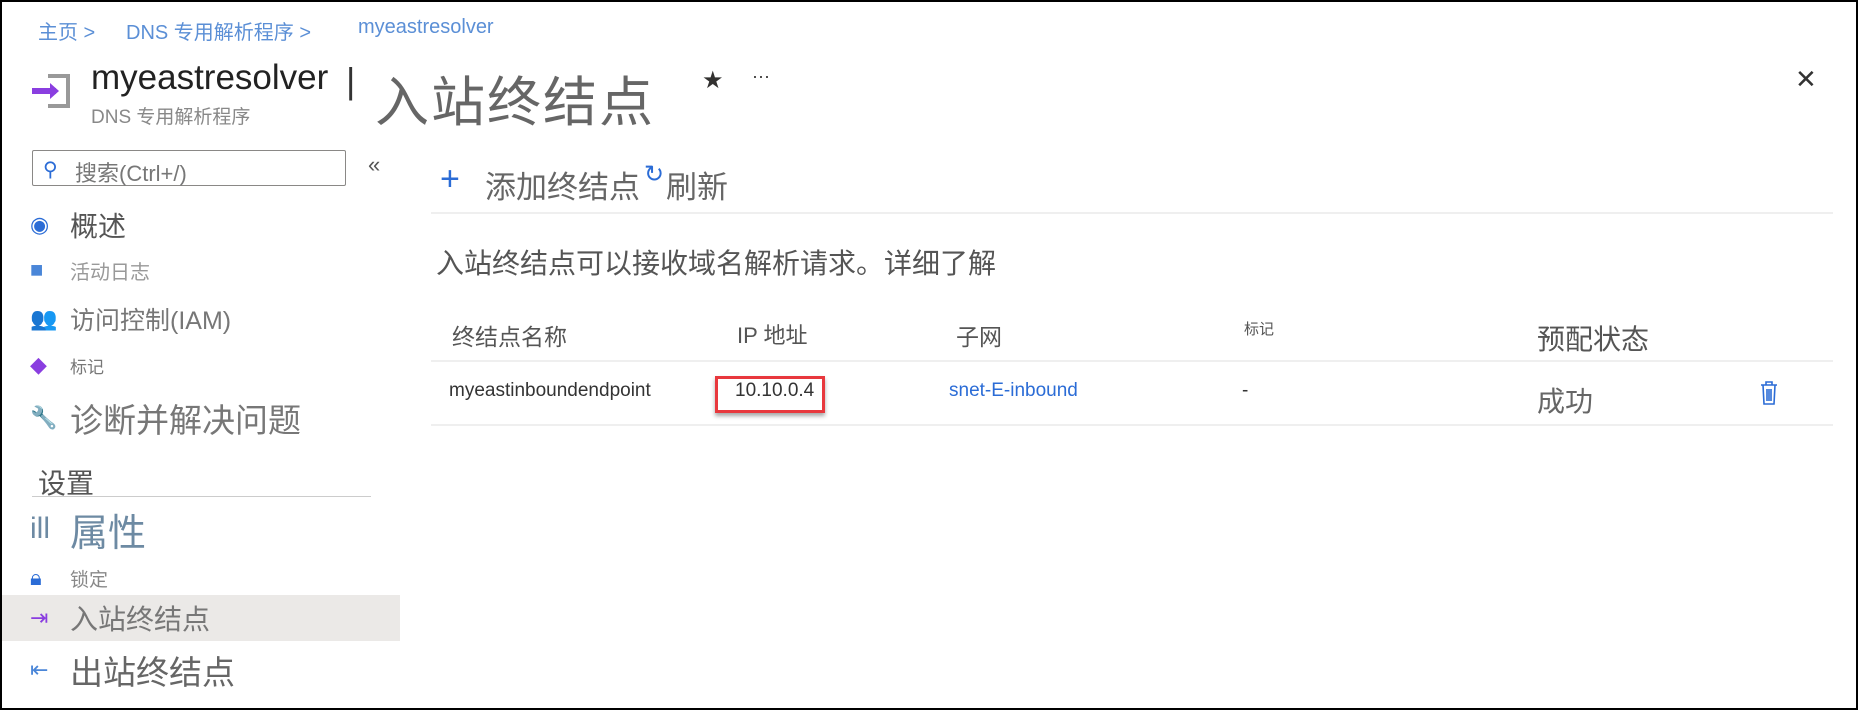 Image resolution: width=1858 pixels, height=710 pixels. Describe the element at coordinates (44, 318) in the screenshot. I see `people-icon: 👥` at that location.